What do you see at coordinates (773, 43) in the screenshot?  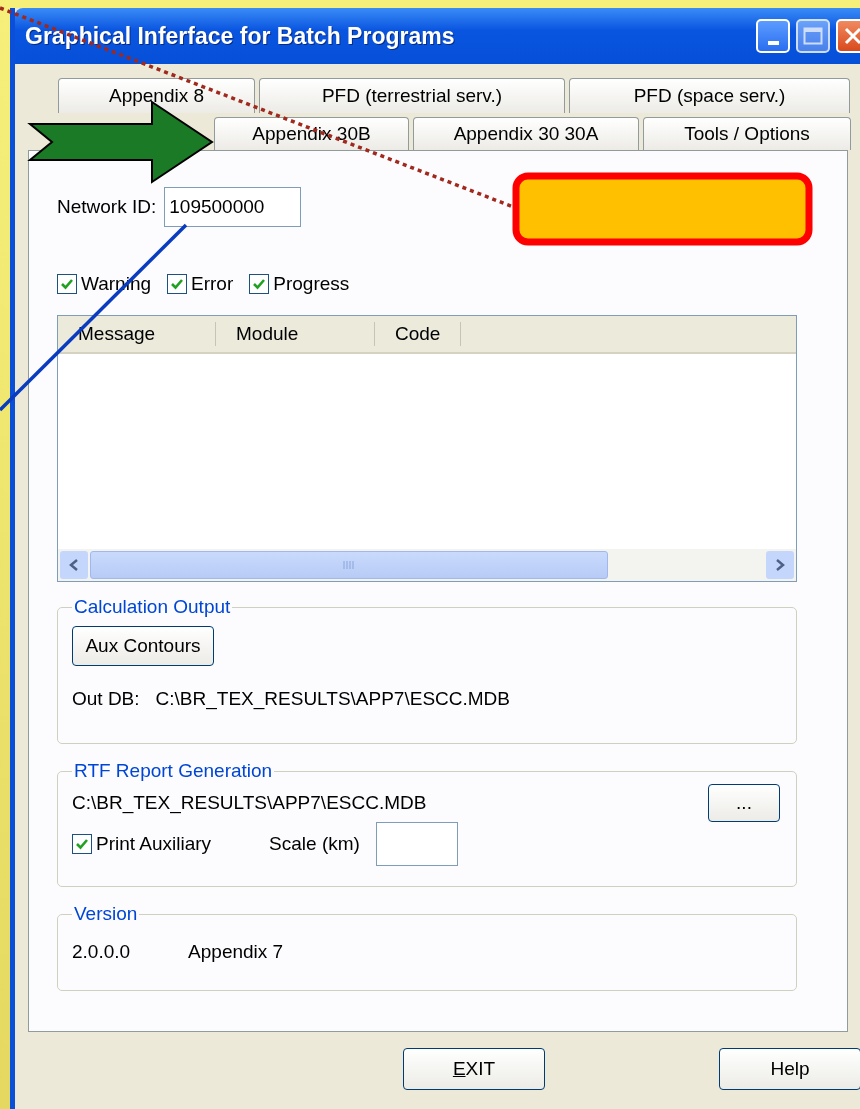 I see `minimize-icon` at bounding box center [773, 43].